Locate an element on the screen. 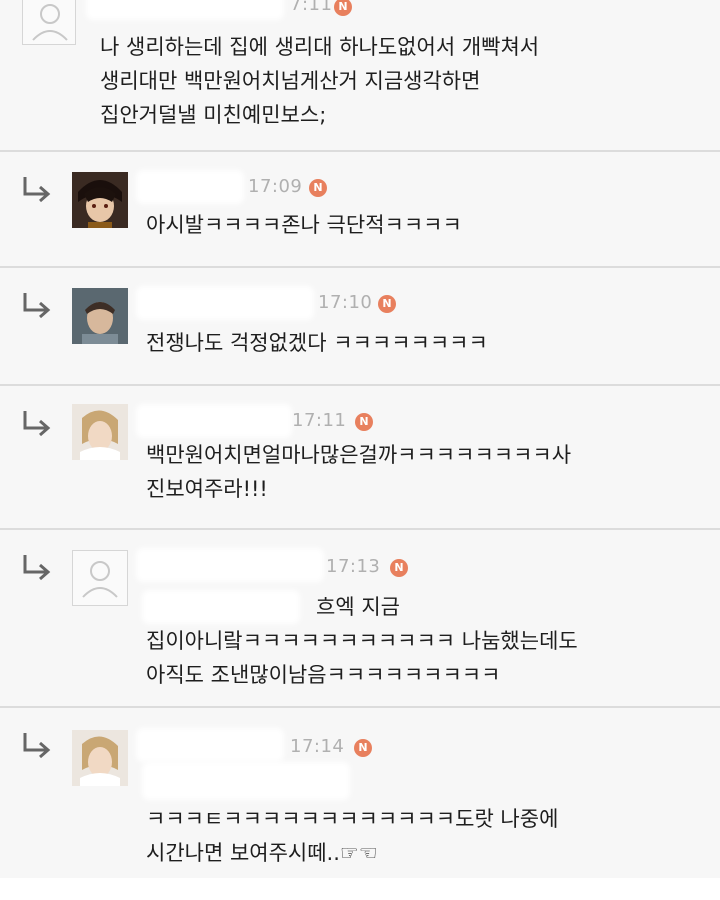  comment-time: 17:09 is located at coordinates (275, 186).